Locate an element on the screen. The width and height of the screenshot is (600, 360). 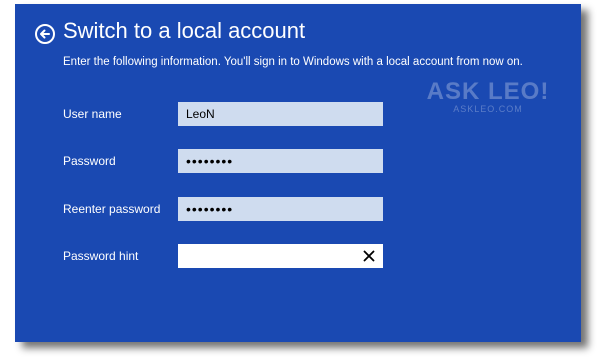
back-button is located at coordinates (45, 34).